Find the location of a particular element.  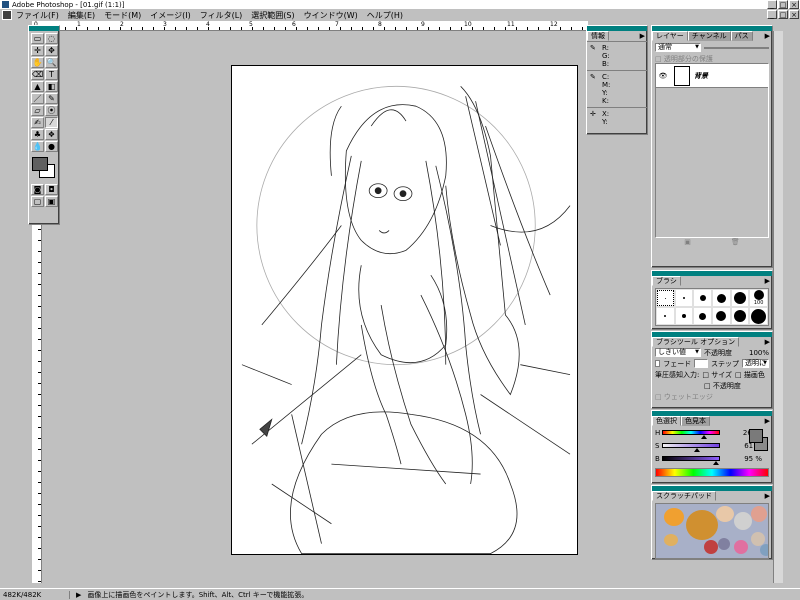

type-tool-icon: T is located at coordinates (51, 74).